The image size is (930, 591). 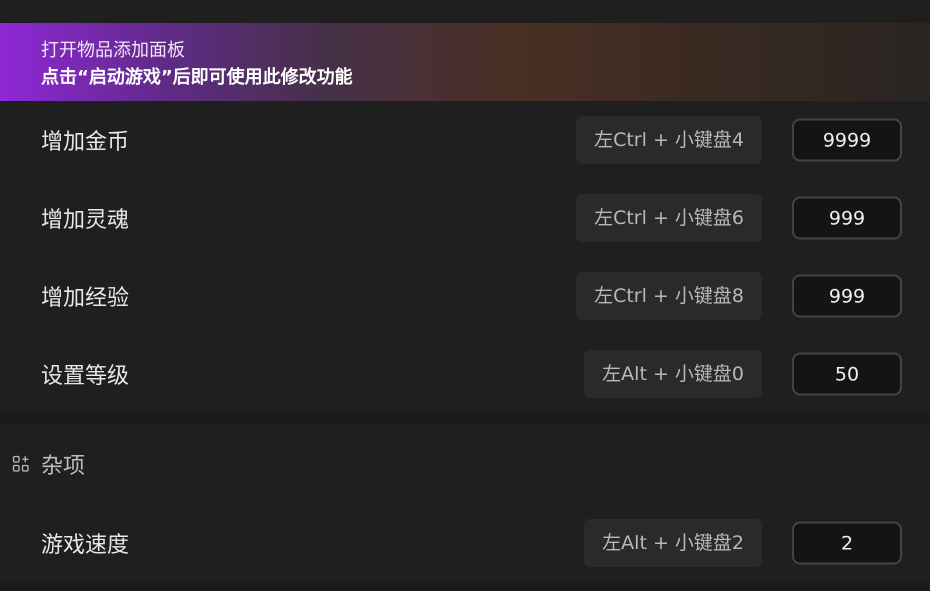 I want to click on top-strip, so click(x=465, y=11).